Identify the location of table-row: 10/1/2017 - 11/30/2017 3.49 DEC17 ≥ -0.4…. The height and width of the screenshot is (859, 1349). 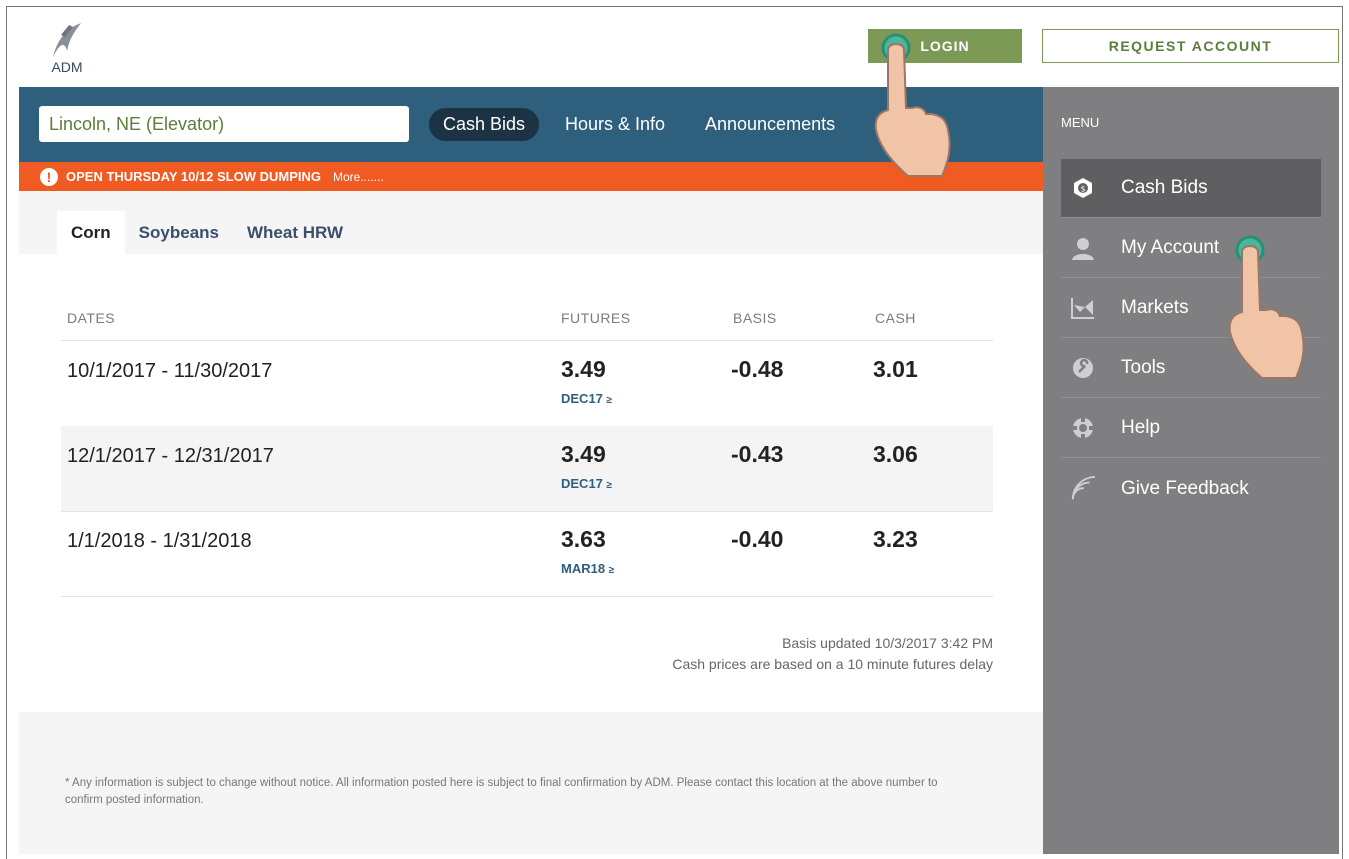
(527, 384).